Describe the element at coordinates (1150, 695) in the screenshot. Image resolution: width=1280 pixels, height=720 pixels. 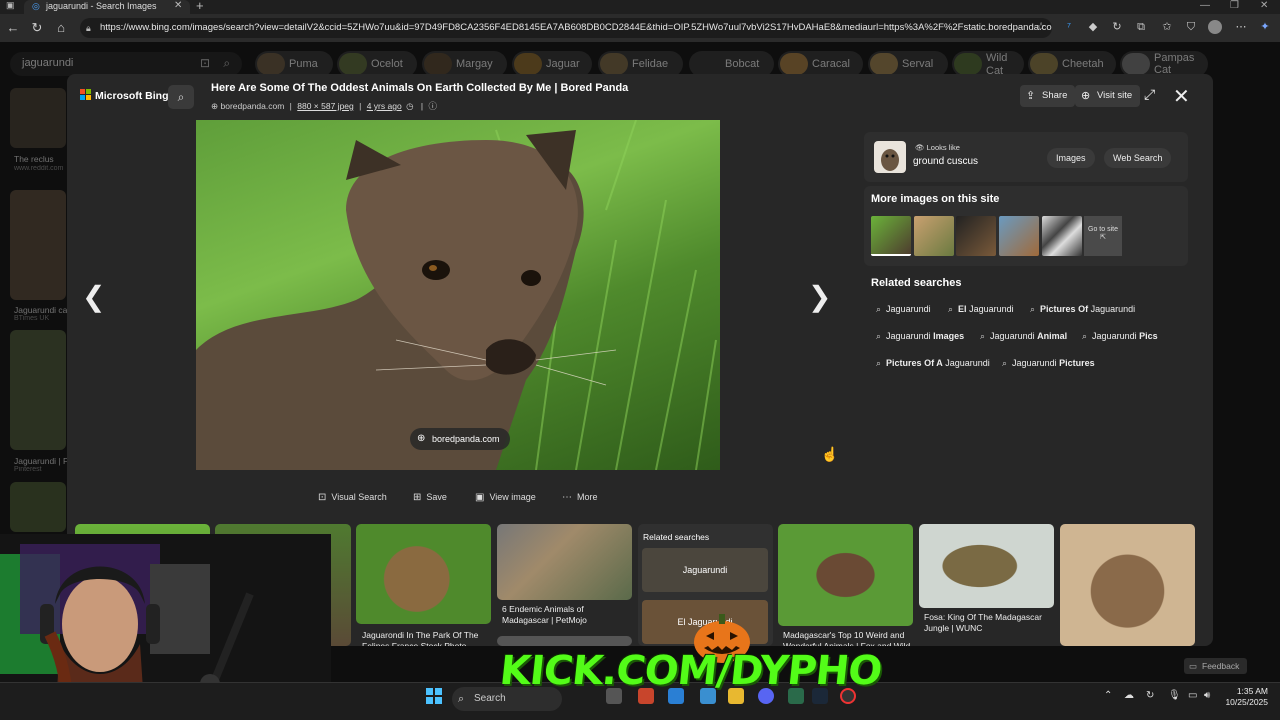
I see `sync-icon: ↻` at that location.